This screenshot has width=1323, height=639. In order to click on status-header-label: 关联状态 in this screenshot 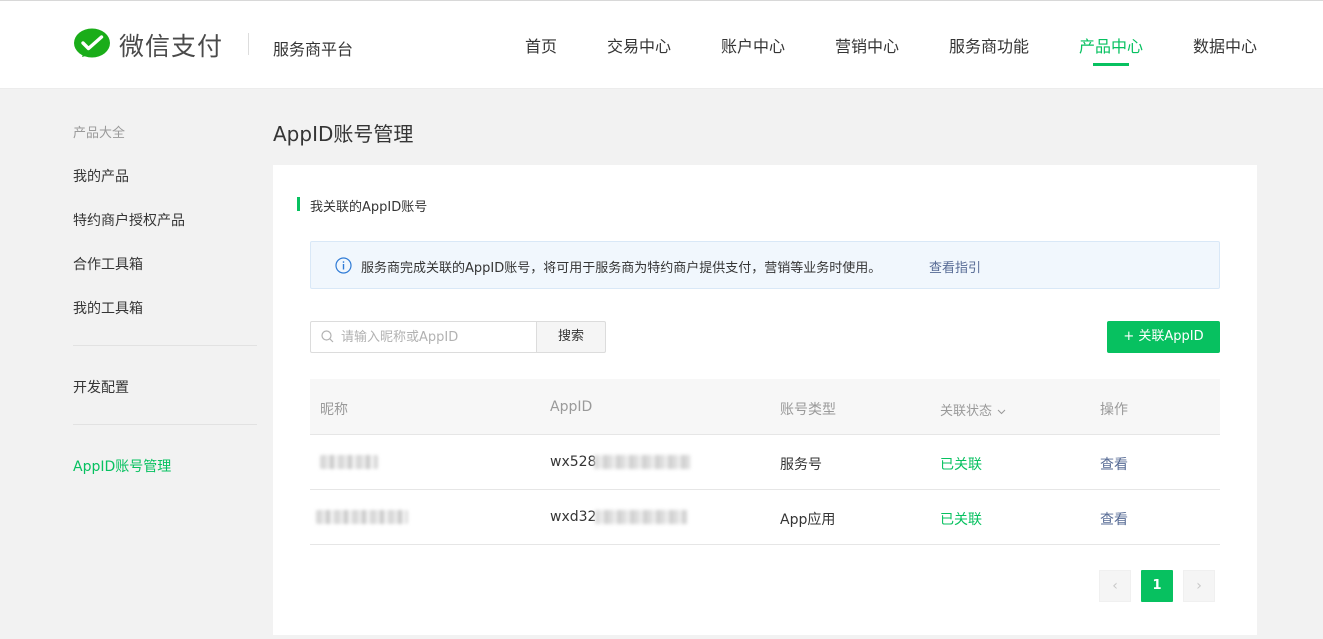, I will do `click(966, 411)`.